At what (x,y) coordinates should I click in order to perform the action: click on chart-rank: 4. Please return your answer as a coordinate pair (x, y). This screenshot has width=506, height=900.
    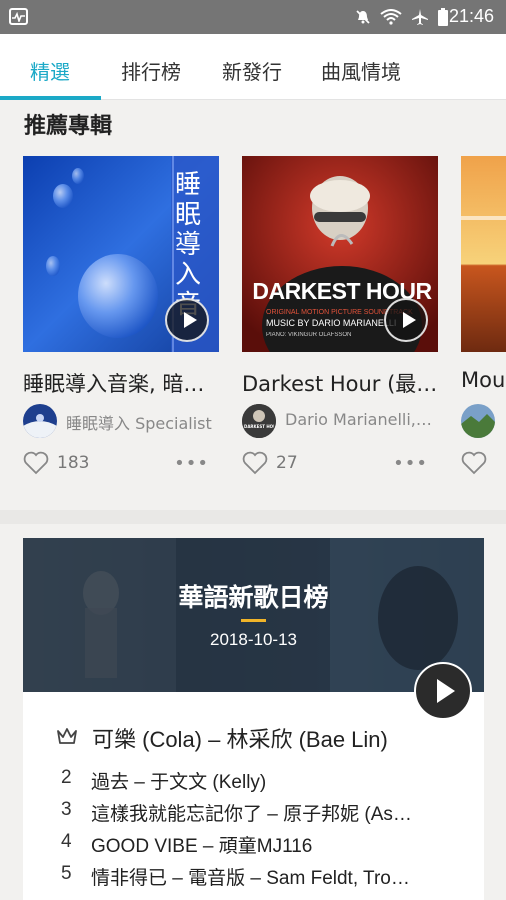
    Looking at the image, I should click on (66, 841).